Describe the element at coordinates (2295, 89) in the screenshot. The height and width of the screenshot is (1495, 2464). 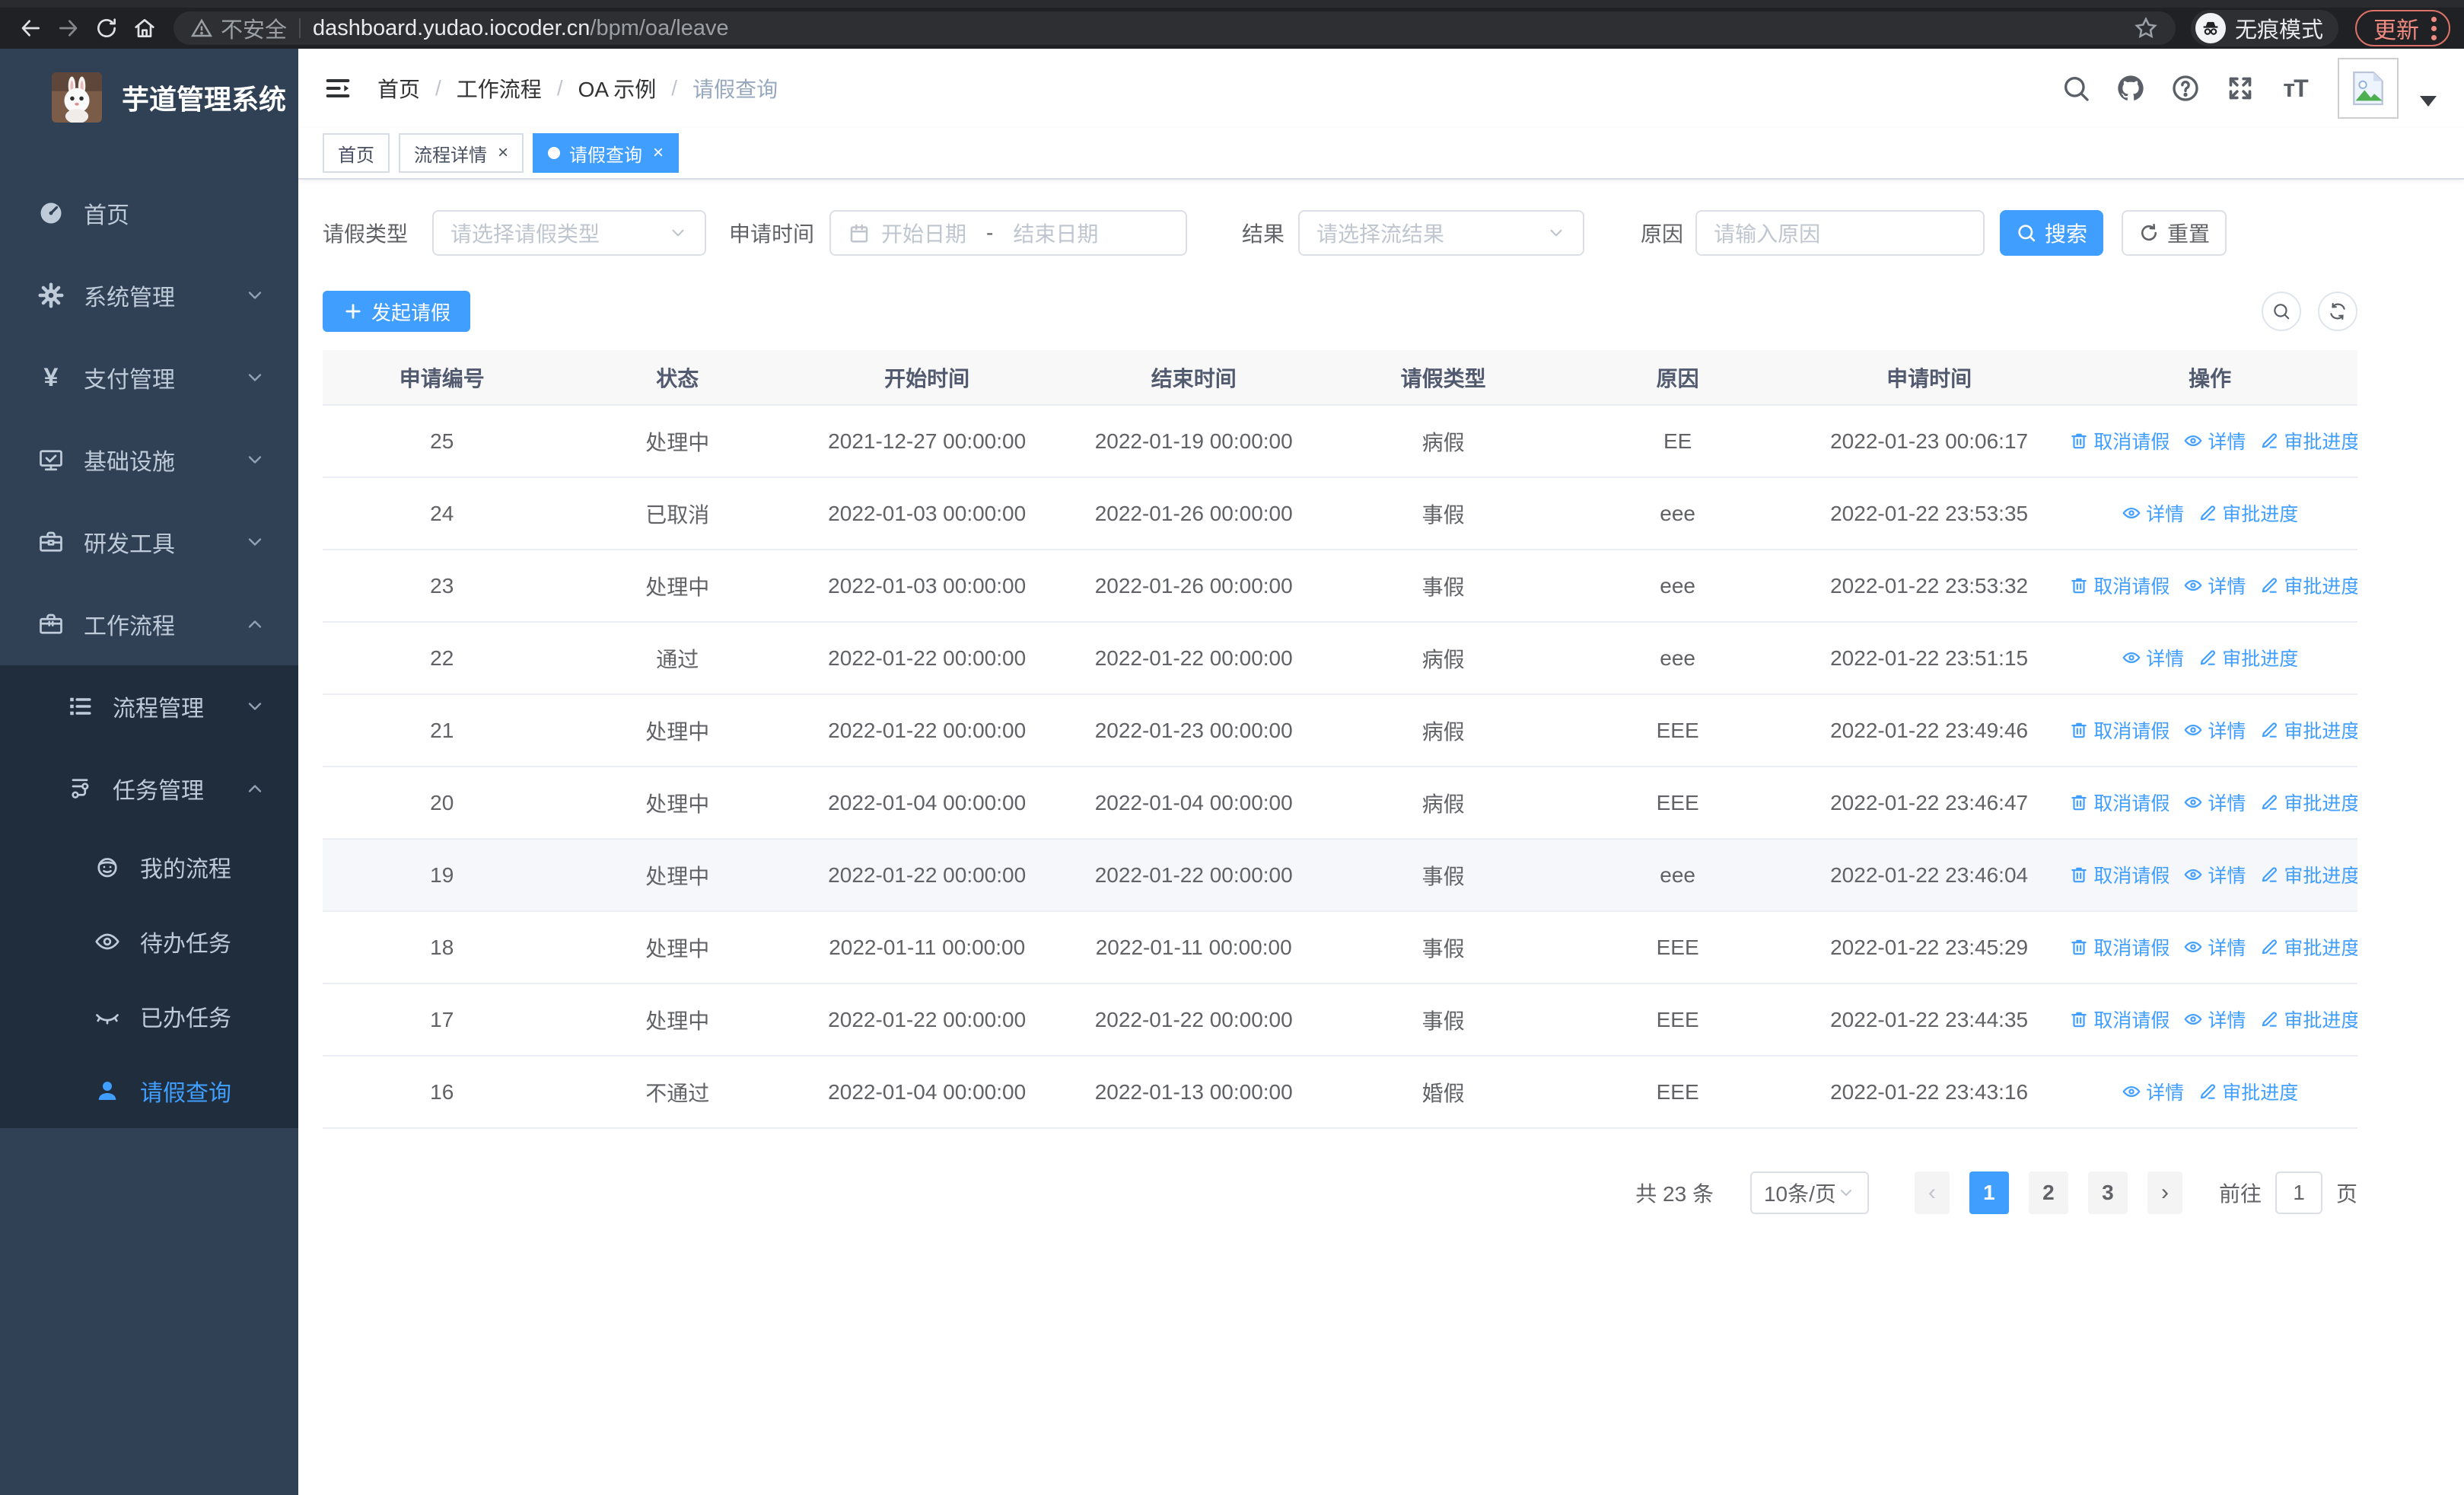
I see `font-size-icon: тT` at that location.